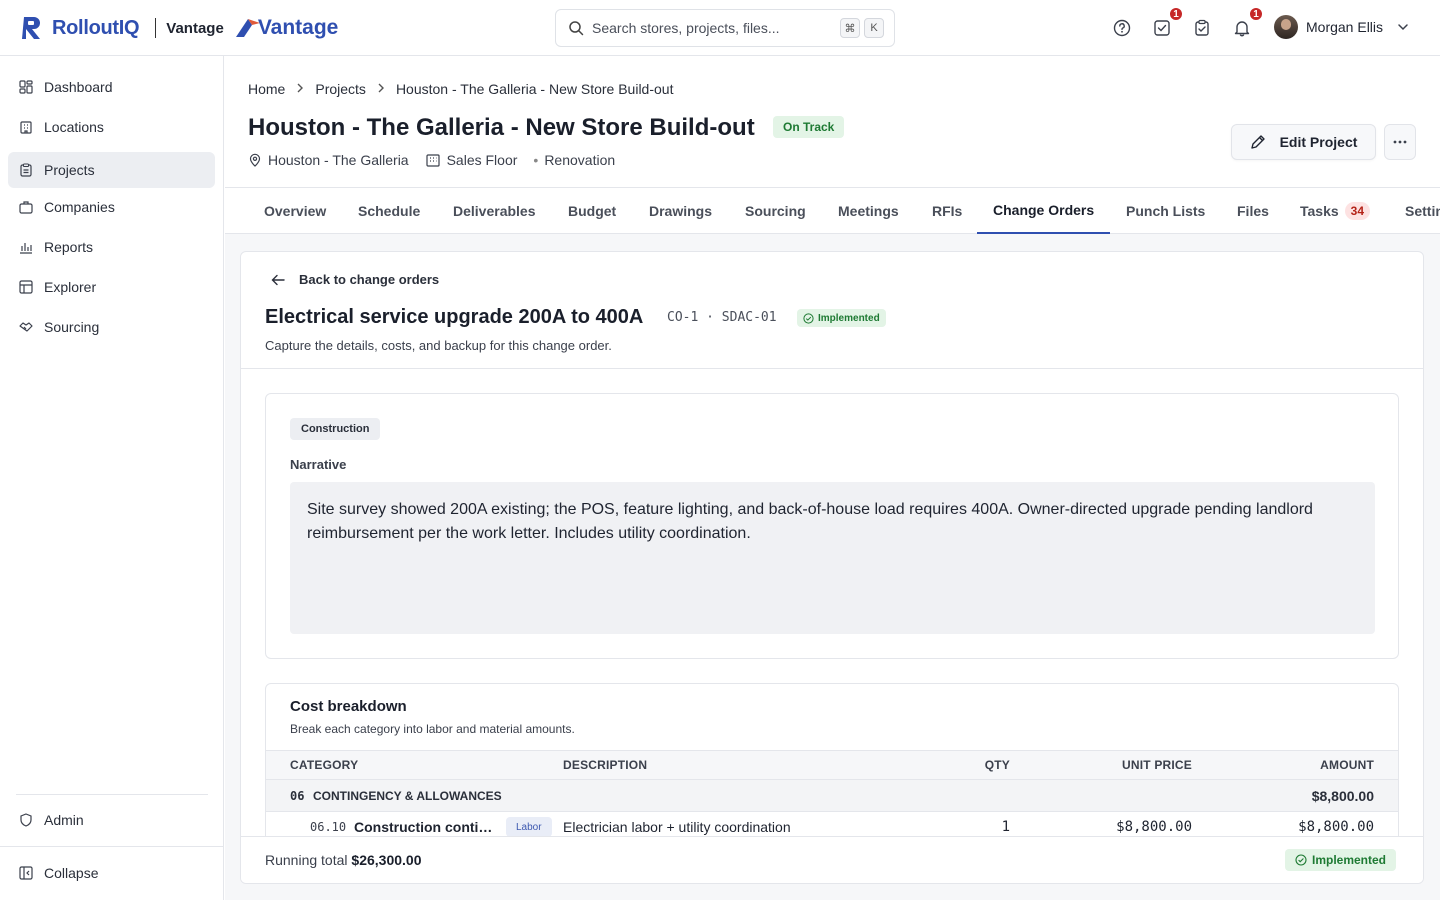 The width and height of the screenshot is (1440, 900). I want to click on help-button, so click(1122, 28).